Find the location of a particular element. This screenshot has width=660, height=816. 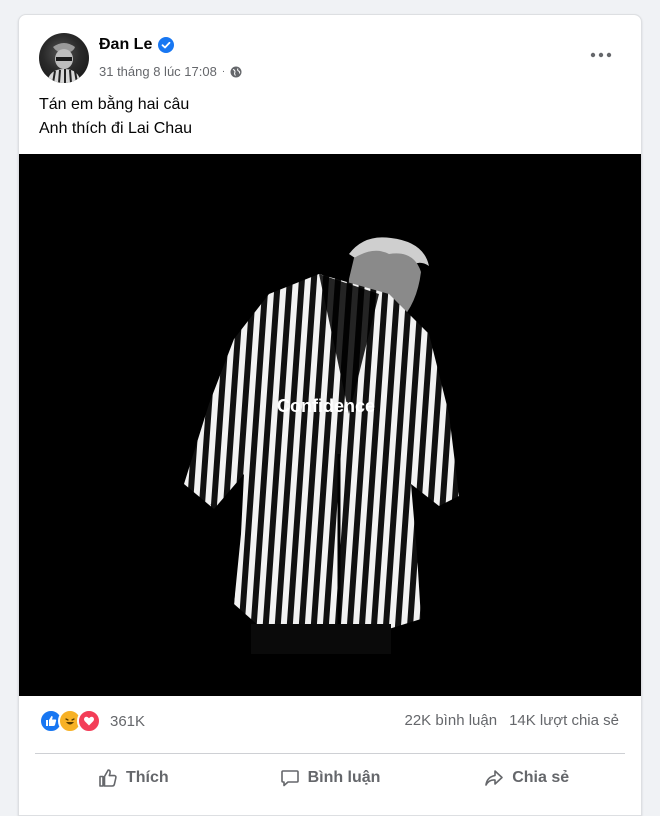

globe-icon is located at coordinates (236, 71).